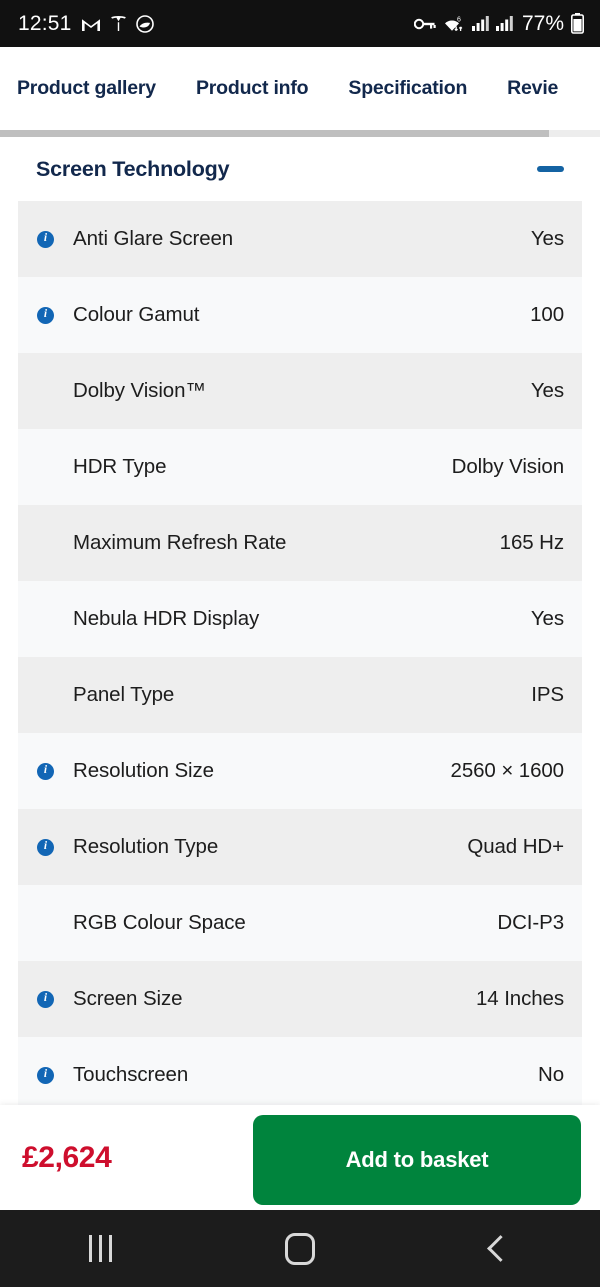 Image resolution: width=600 pixels, height=1287 pixels. I want to click on spec-label: HDR Type, so click(120, 466).